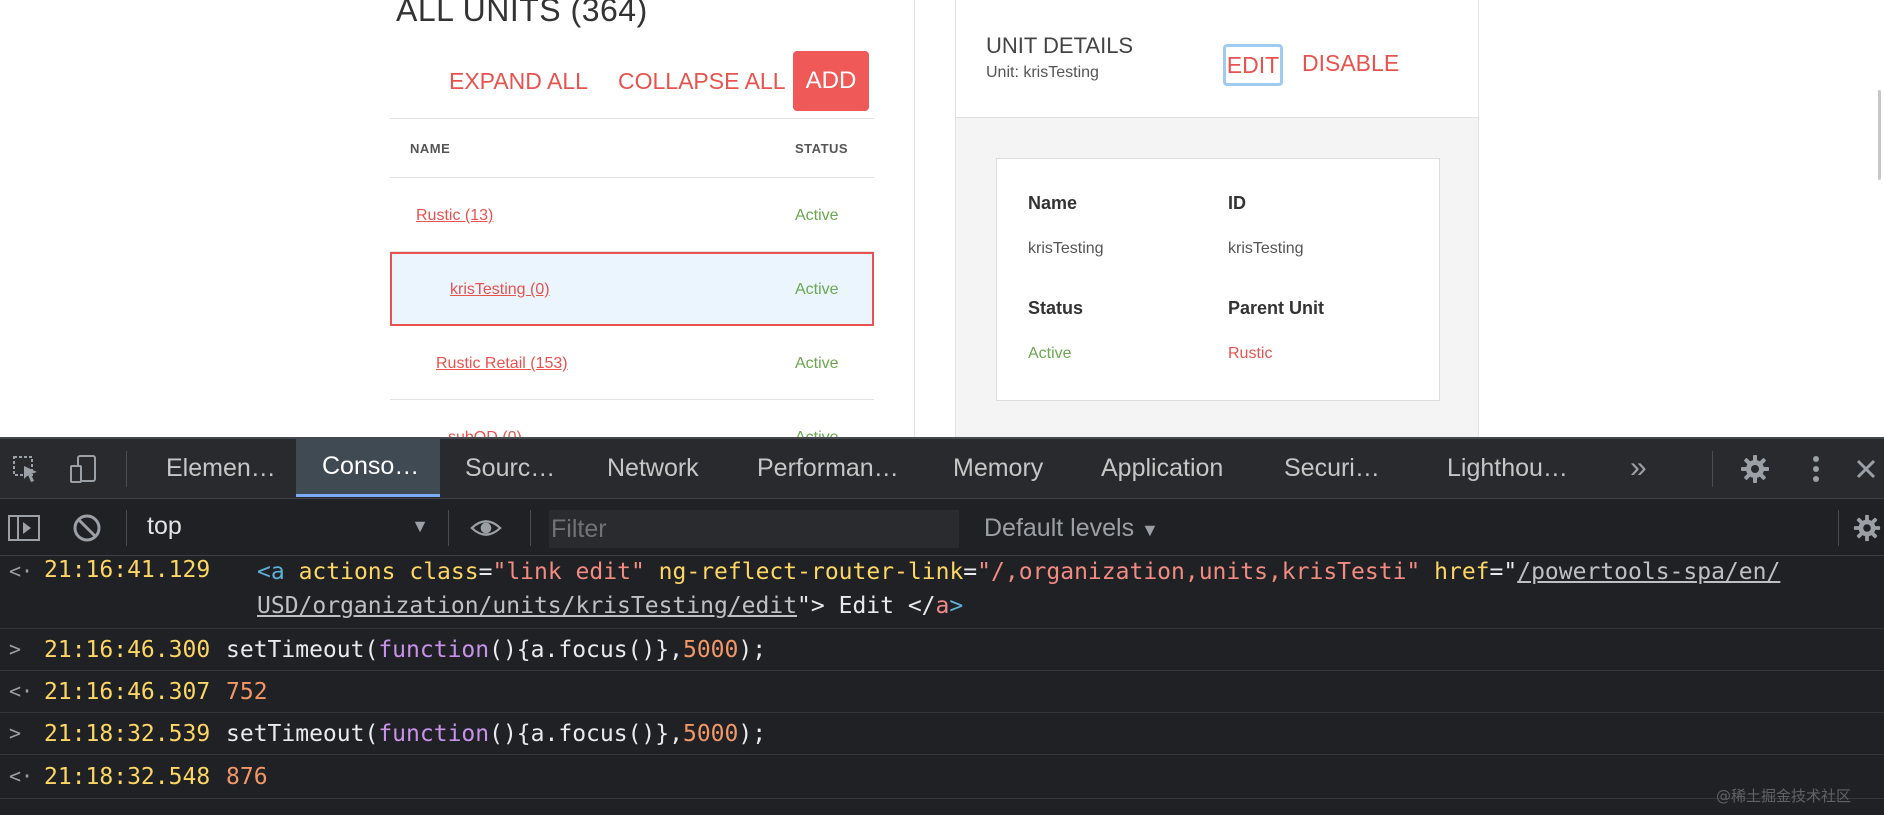  I want to click on table-row-selected: krisTesting (0) Active, so click(632, 289).